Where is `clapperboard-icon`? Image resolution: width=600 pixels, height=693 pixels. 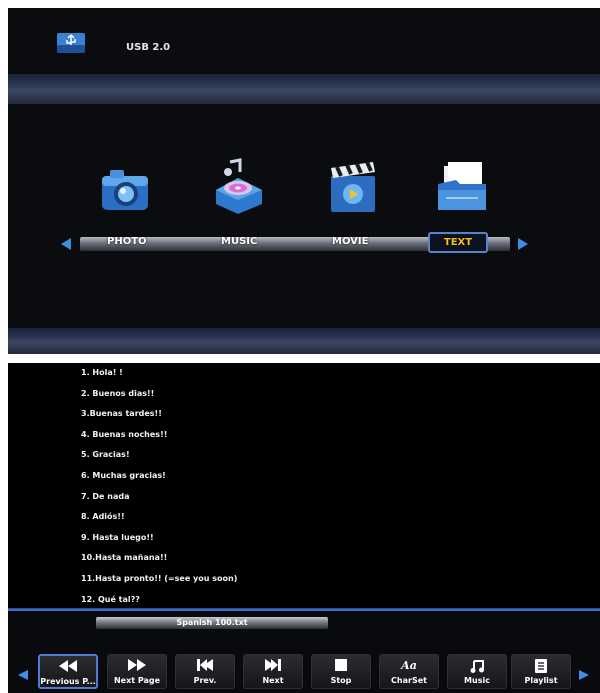
clapperboard-icon is located at coordinates (353, 188).